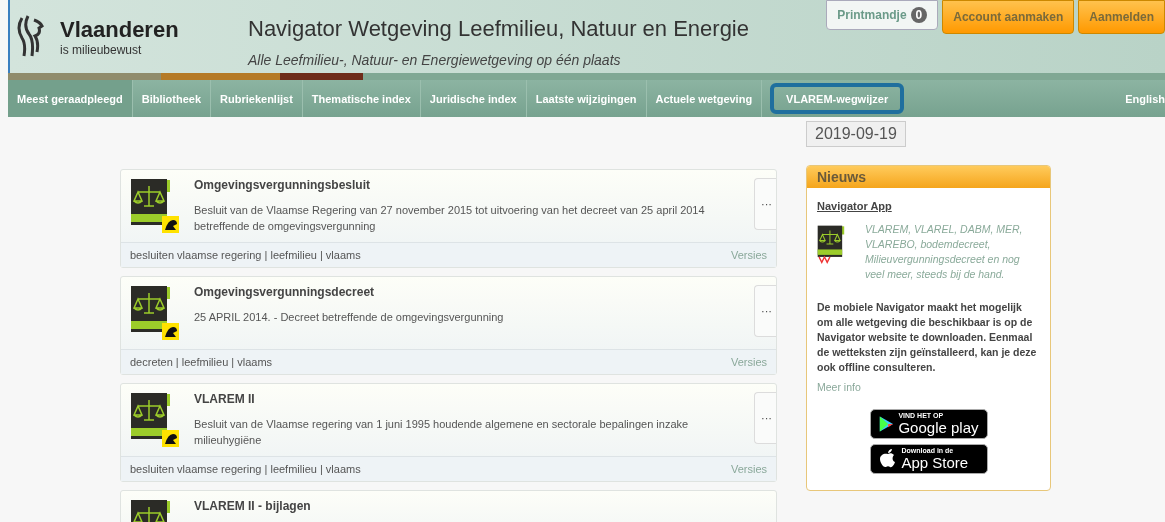 The image size is (1165, 522). What do you see at coordinates (927, 337) in the screenshot?
I see `news-body: De mobiele Navigator maakt het mogelijk om alle wetgeving die beschikbaar is op de Navigator website te downloaden. Eenmaal de wetteksten zijn geïnstalleerd, kan je deze ook offline consulteren.` at bounding box center [927, 337].